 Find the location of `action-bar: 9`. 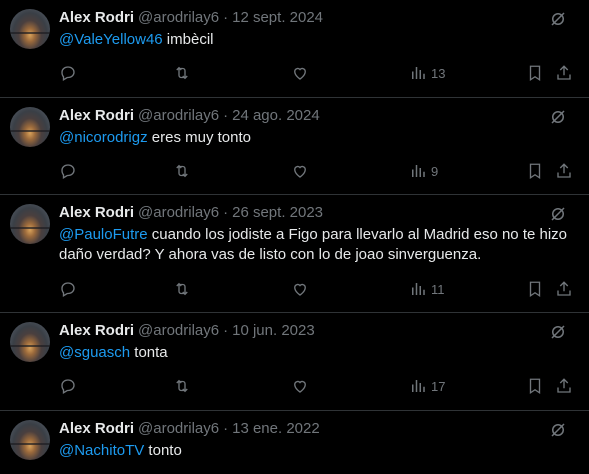

action-bar: 9 is located at coordinates (319, 171).